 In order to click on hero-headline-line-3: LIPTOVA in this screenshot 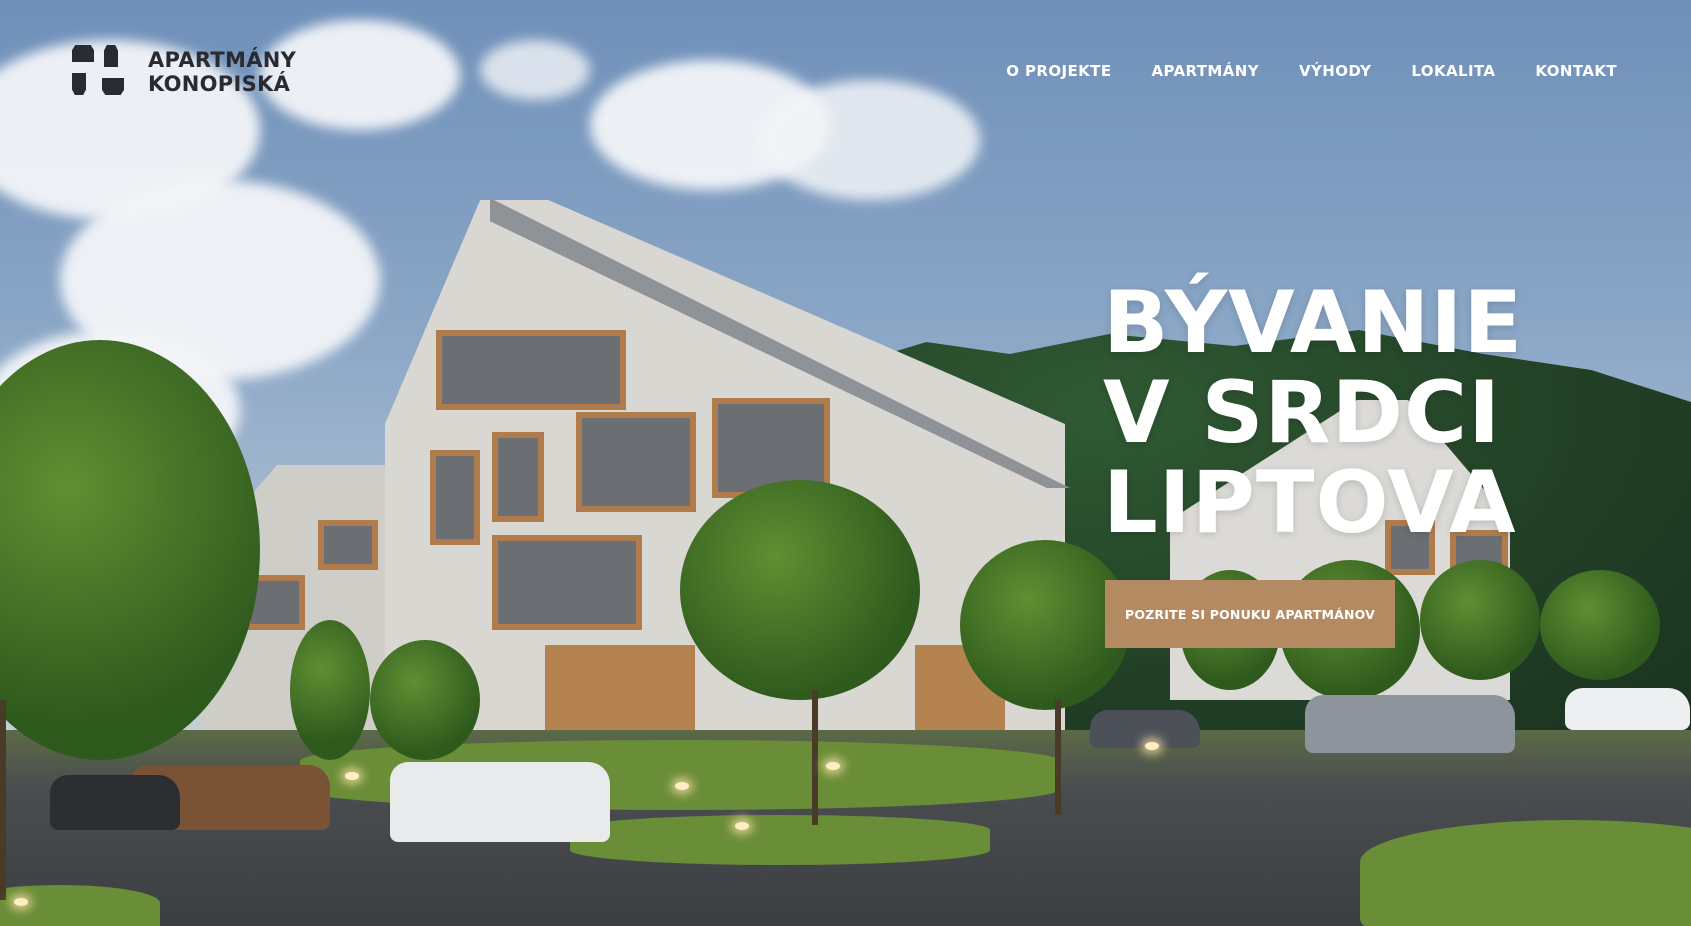, I will do `click(1310, 503)`.